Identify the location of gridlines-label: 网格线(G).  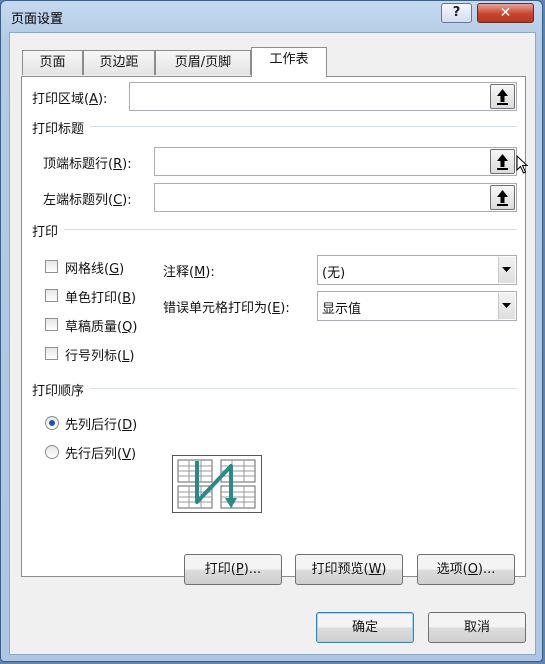
(94, 267).